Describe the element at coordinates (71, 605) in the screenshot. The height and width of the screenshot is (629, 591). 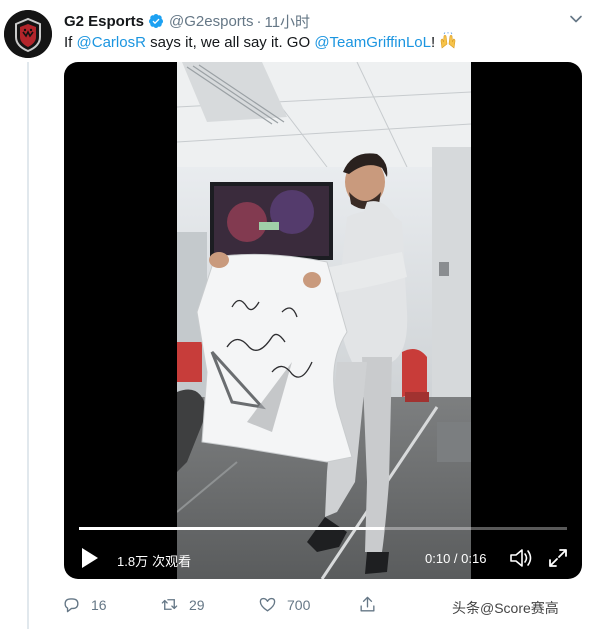
I see `reply-icon` at that location.